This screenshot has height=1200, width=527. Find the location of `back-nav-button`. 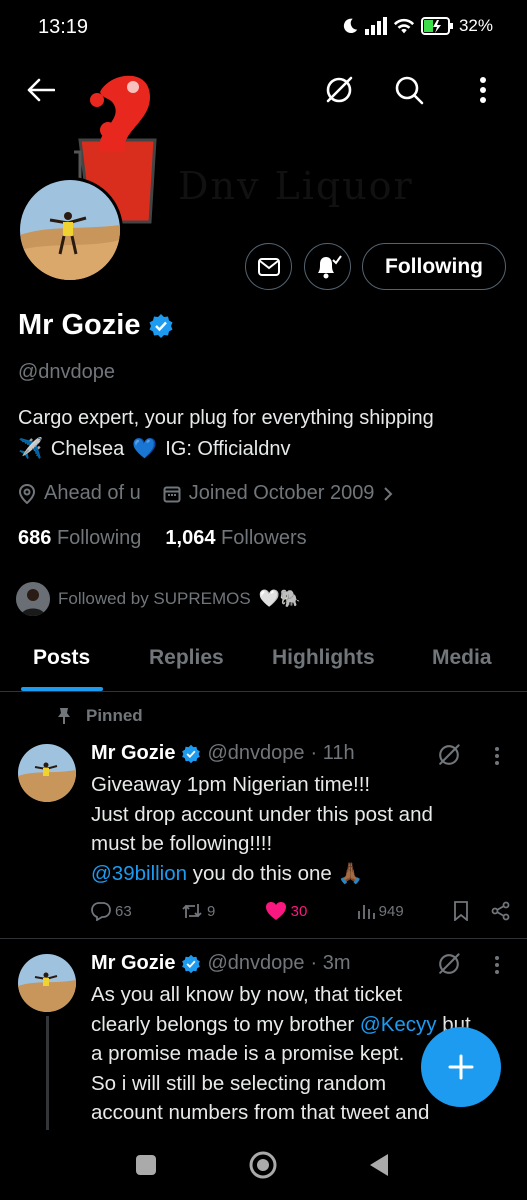

back-nav-button is located at coordinates (379, 1165).